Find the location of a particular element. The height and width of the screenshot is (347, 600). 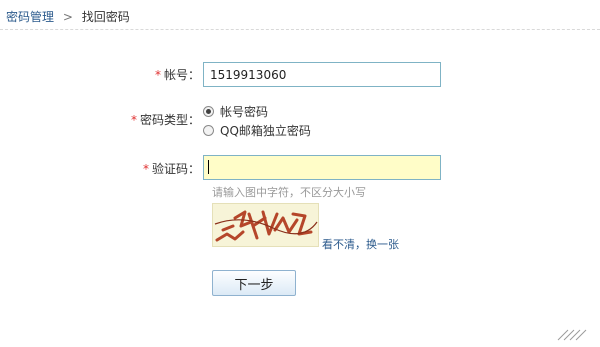

password-type-label: * 密码类型： is located at coordinates (100, 120).